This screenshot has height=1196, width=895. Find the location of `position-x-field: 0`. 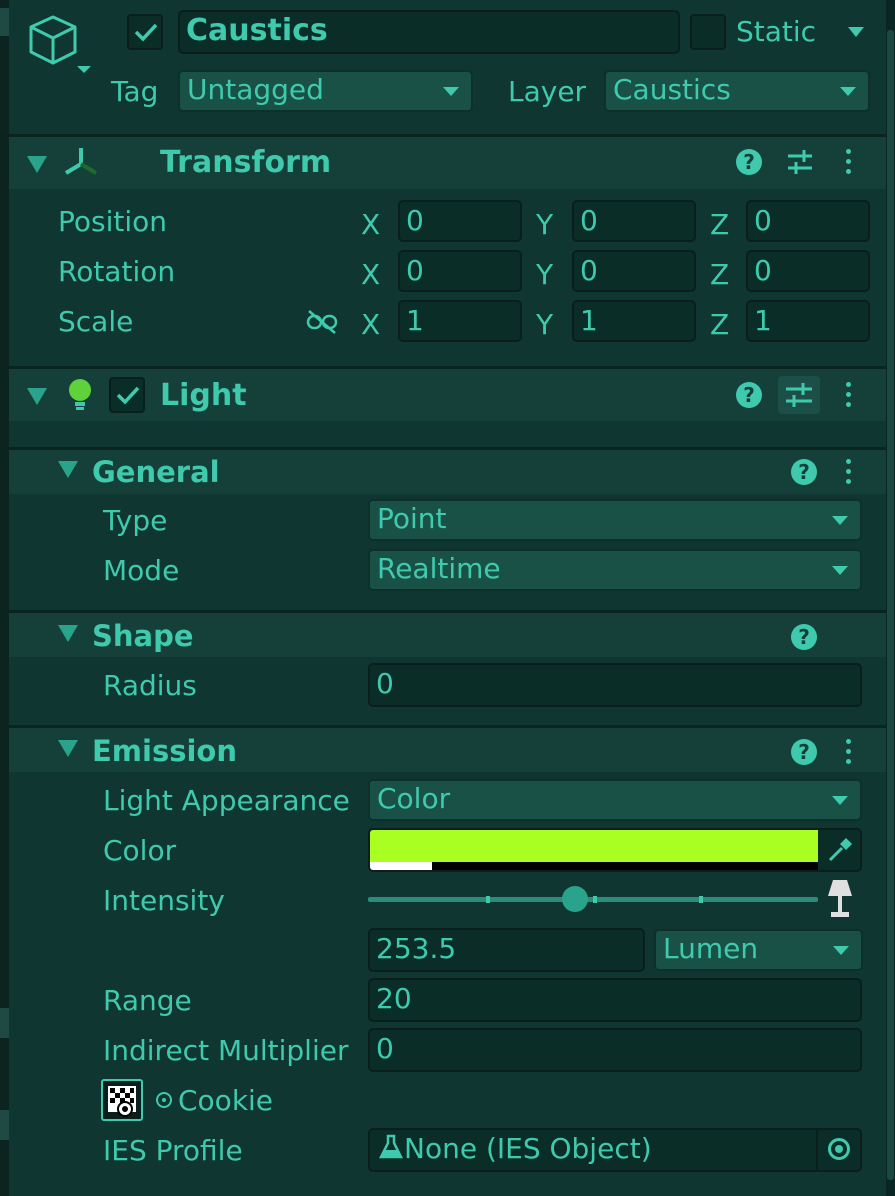

position-x-field: 0 is located at coordinates (460, 221).